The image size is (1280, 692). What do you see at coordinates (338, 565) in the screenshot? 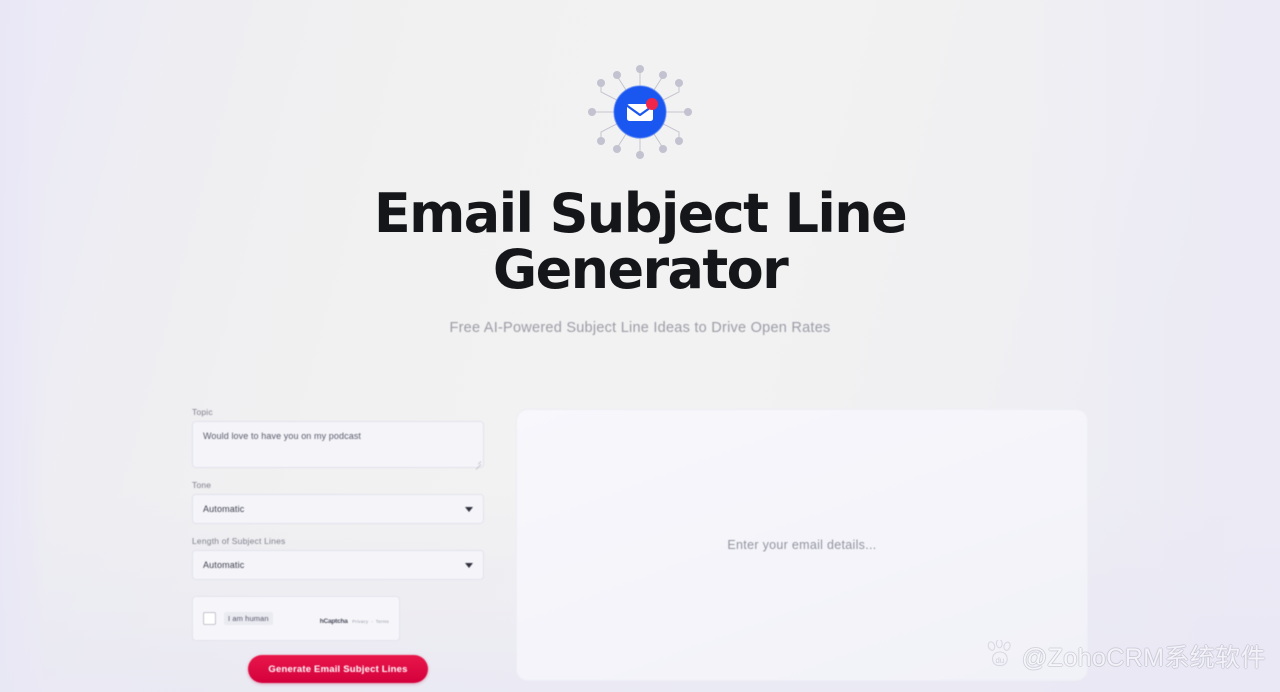
I see `length-select: Automatic` at bounding box center [338, 565].